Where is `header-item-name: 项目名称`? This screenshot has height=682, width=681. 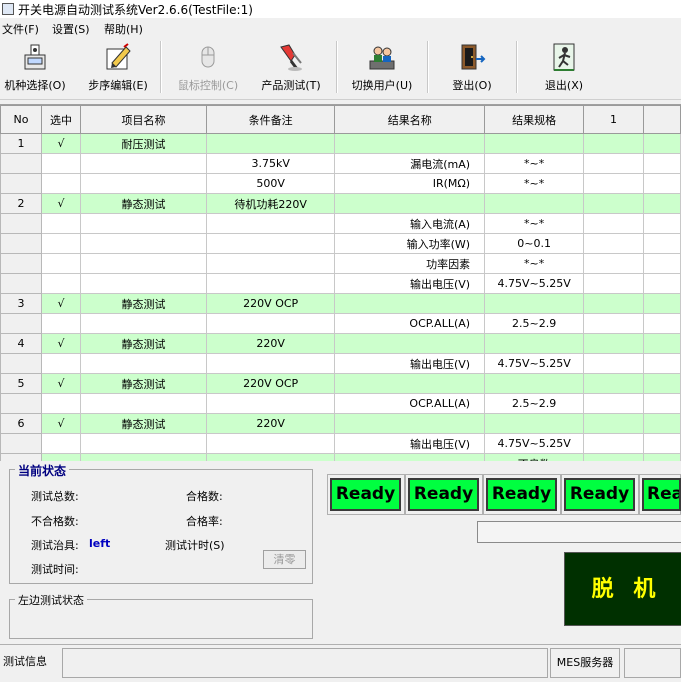
header-item-name: 项目名称 is located at coordinates (143, 119).